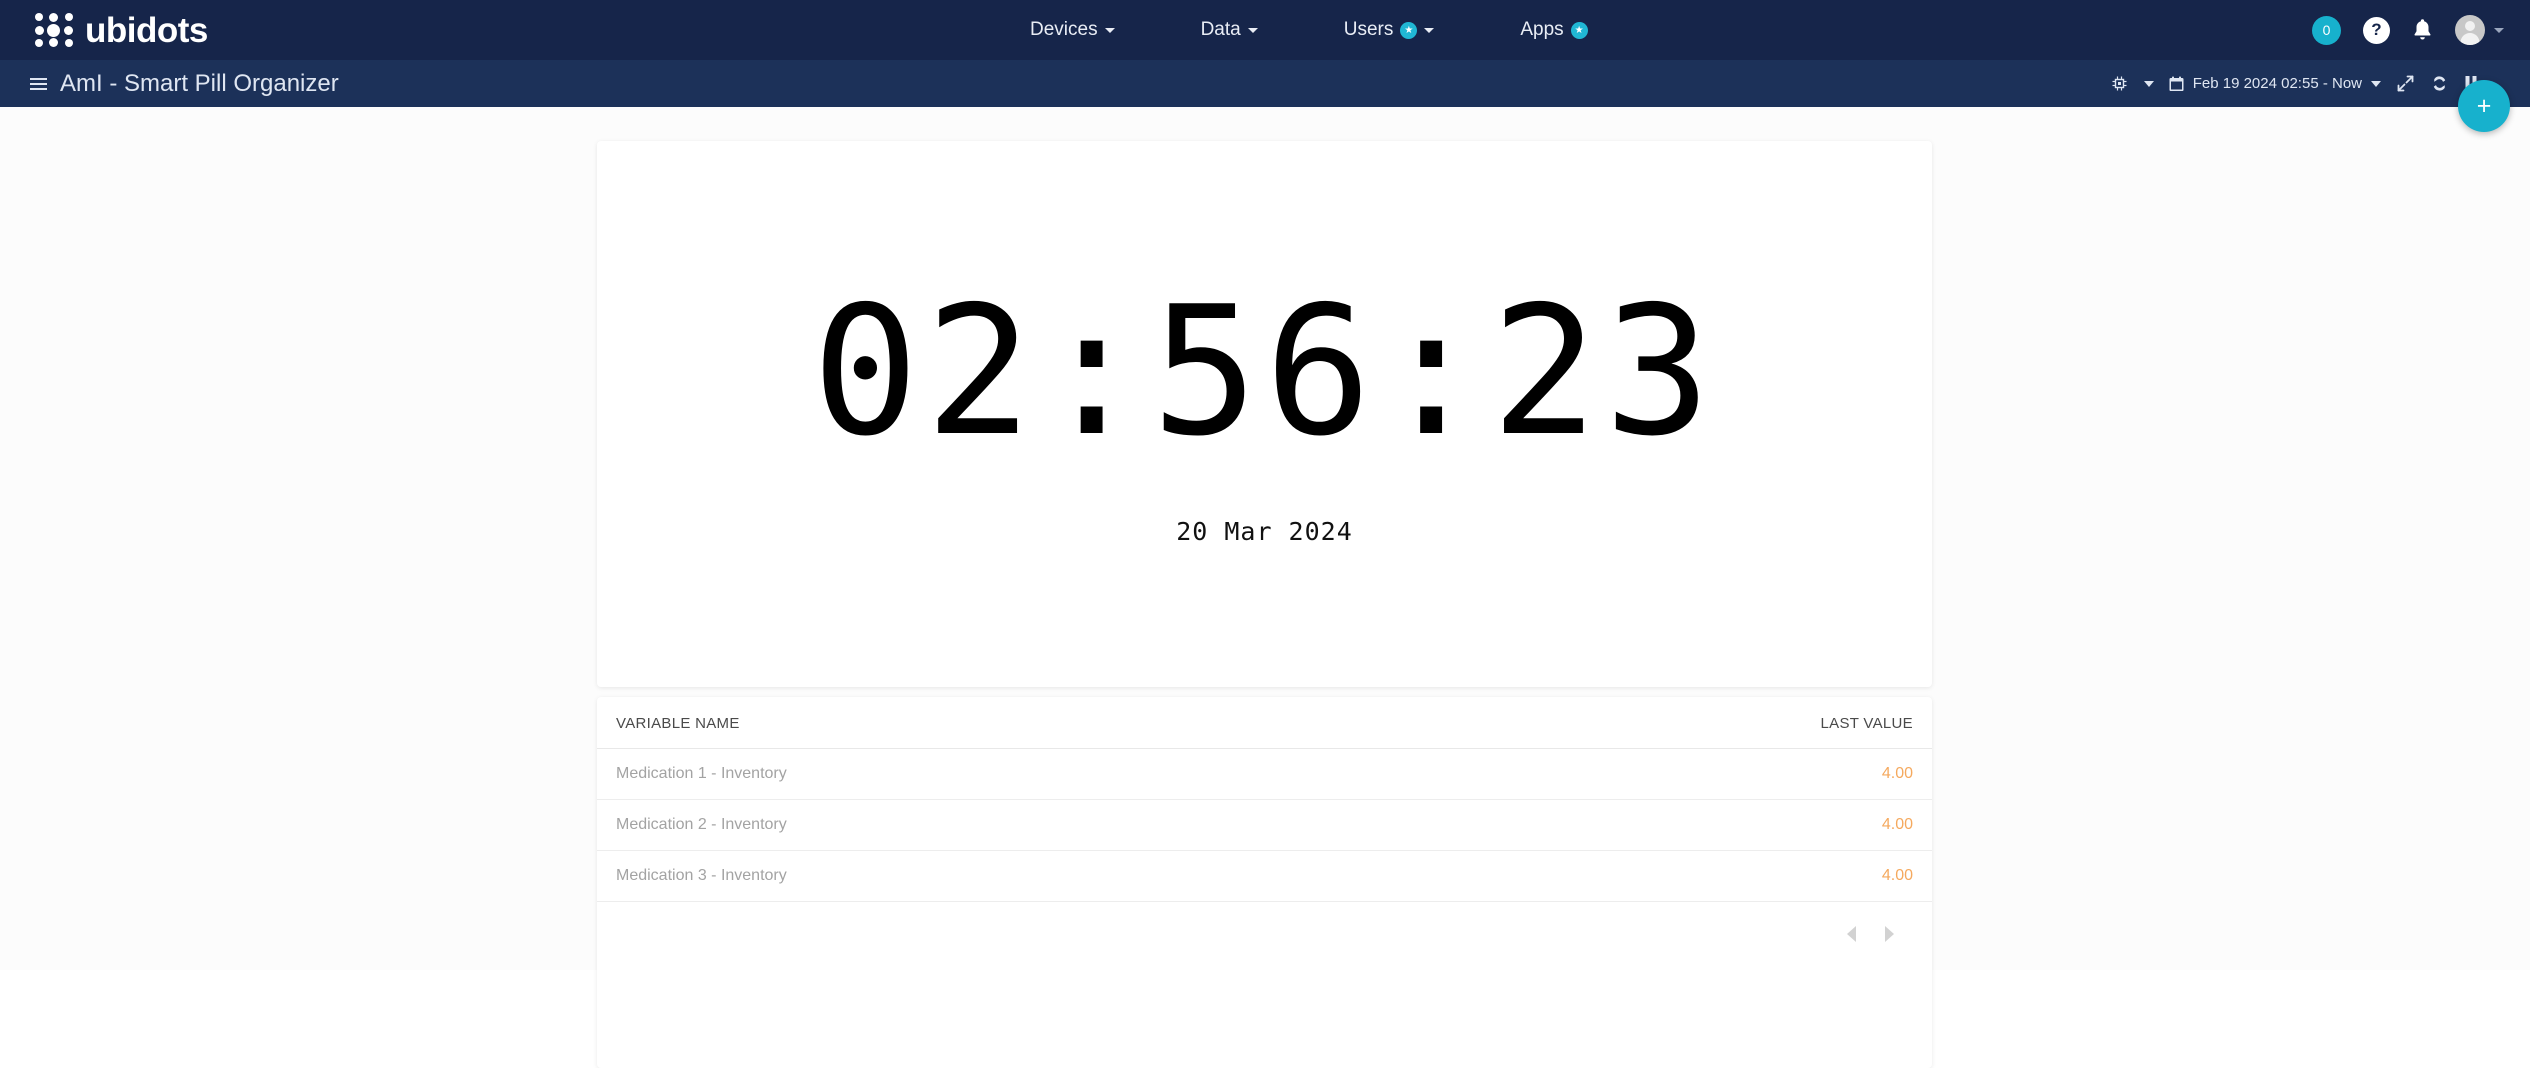 This screenshot has height=1068, width=2530. What do you see at coordinates (1264, 922) in the screenshot?
I see `table-pagination` at bounding box center [1264, 922].